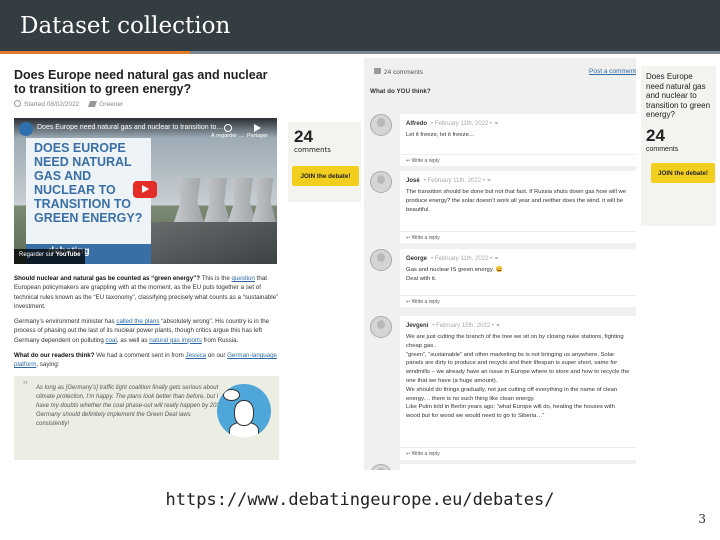  Describe the element at coordinates (26, 129) in the screenshot. I see `channel-avatar` at that location.